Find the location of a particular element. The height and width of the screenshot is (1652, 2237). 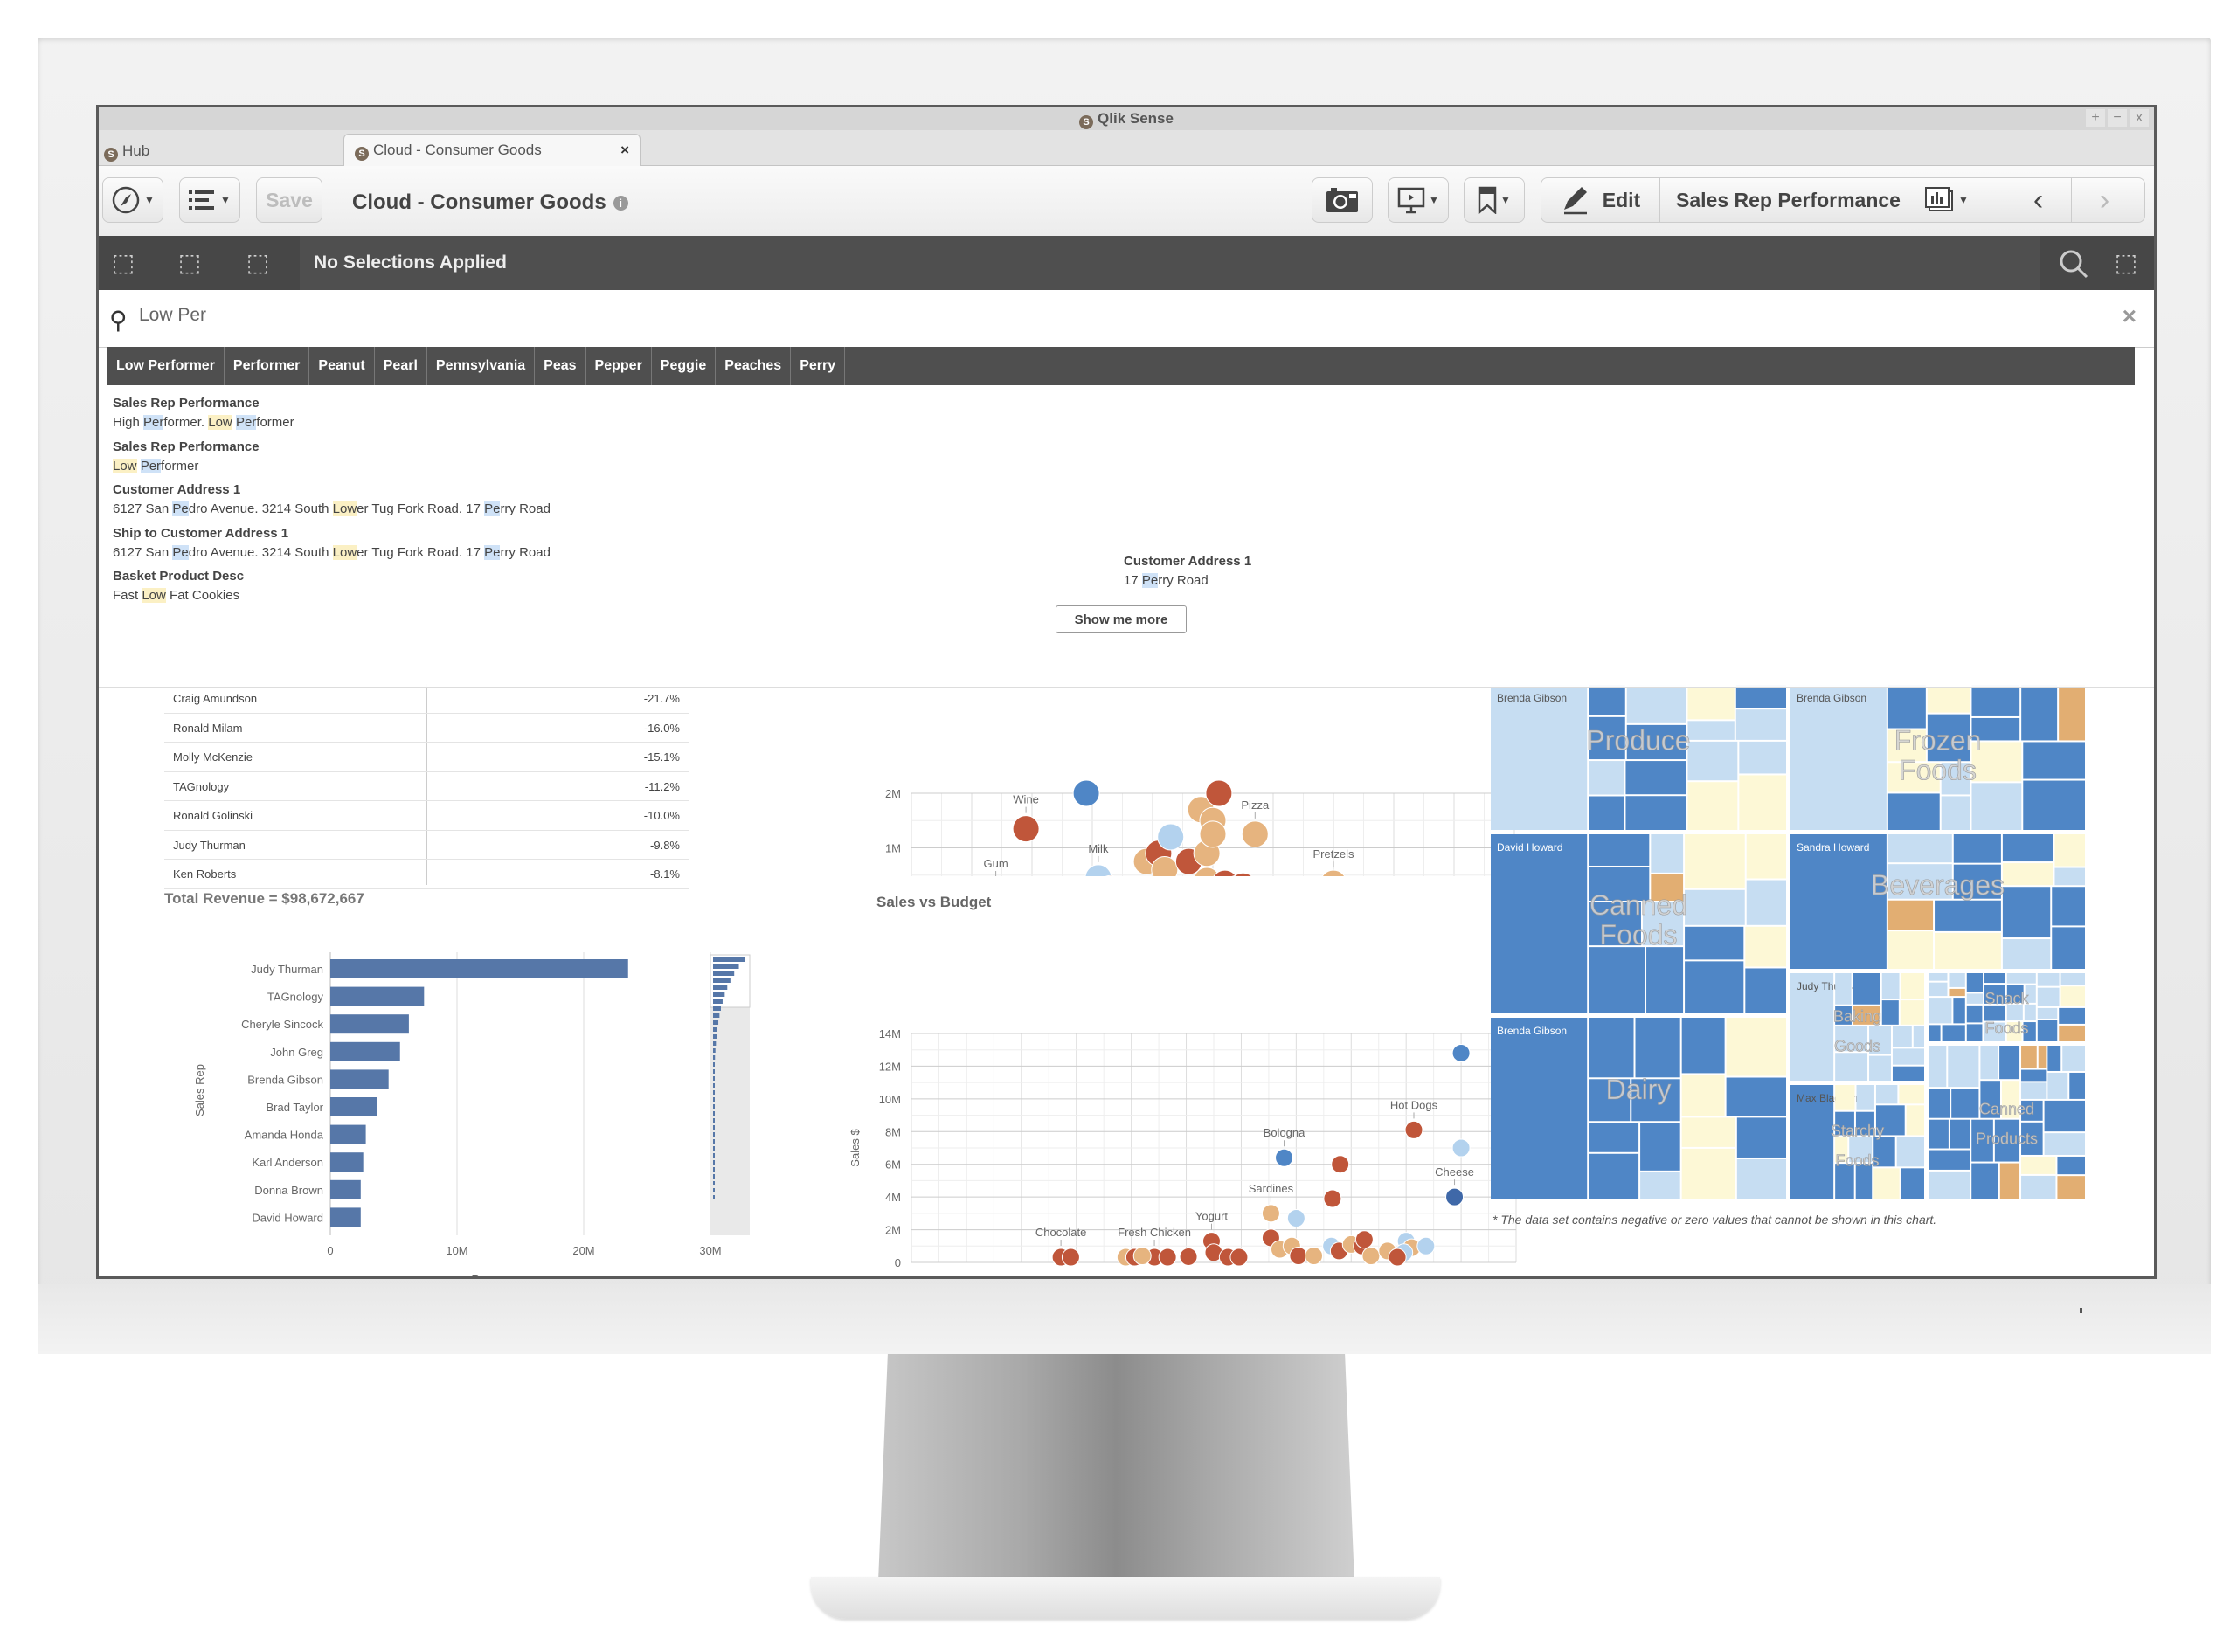

treemap-rep-label: Sandra Howard is located at coordinates (1833, 847).